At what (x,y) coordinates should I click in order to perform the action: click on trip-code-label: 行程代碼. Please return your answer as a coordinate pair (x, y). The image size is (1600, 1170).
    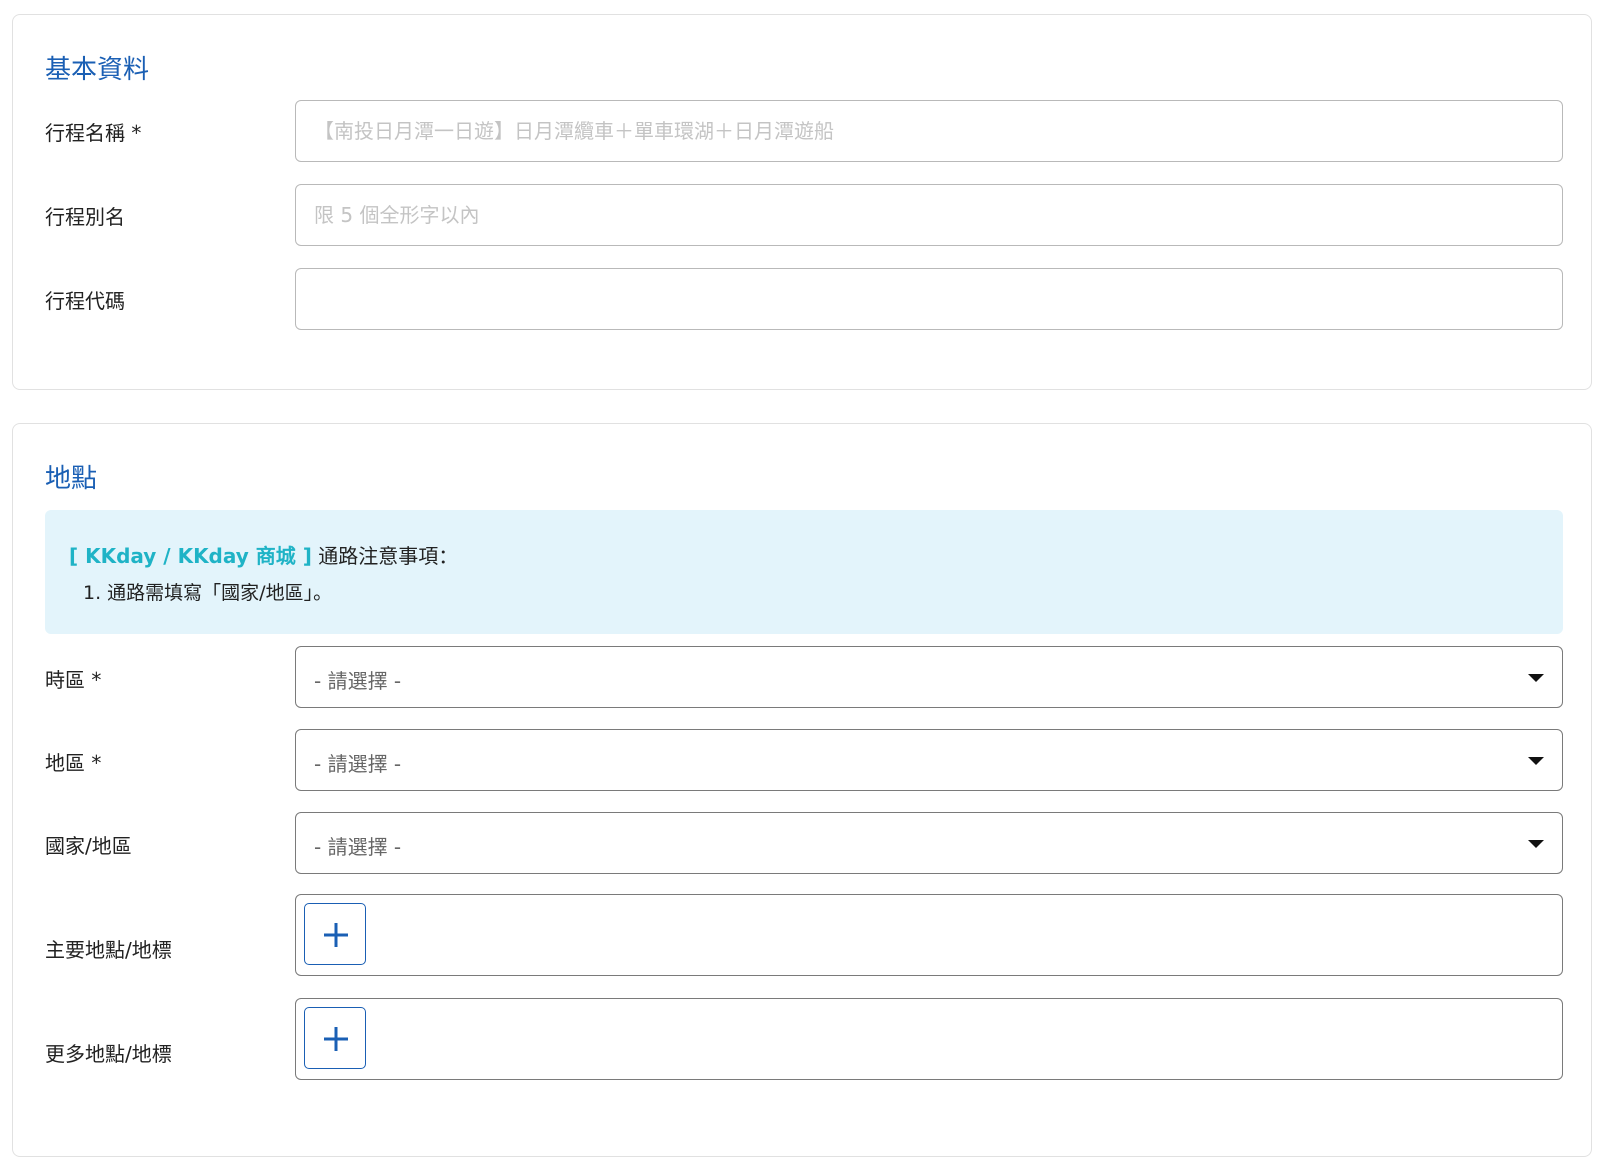
    Looking at the image, I should click on (85, 301).